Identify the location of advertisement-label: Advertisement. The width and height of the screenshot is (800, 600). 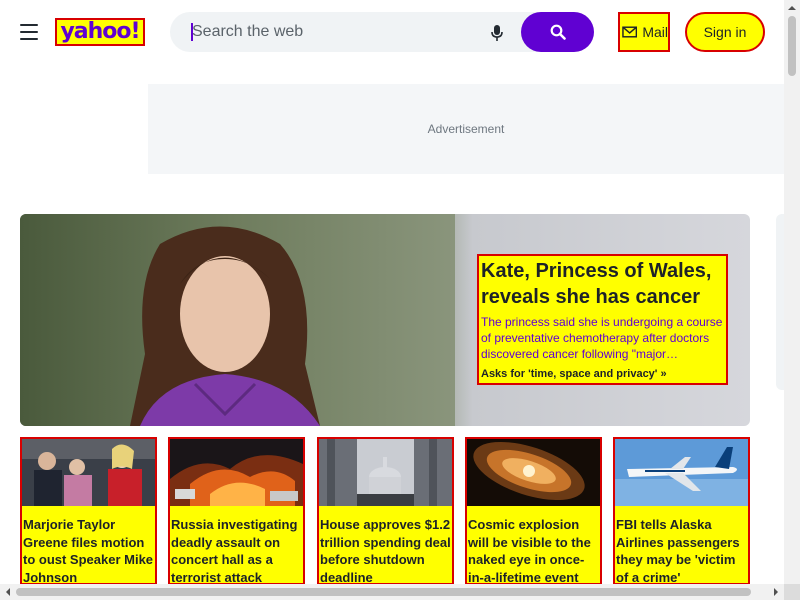
(466, 129).